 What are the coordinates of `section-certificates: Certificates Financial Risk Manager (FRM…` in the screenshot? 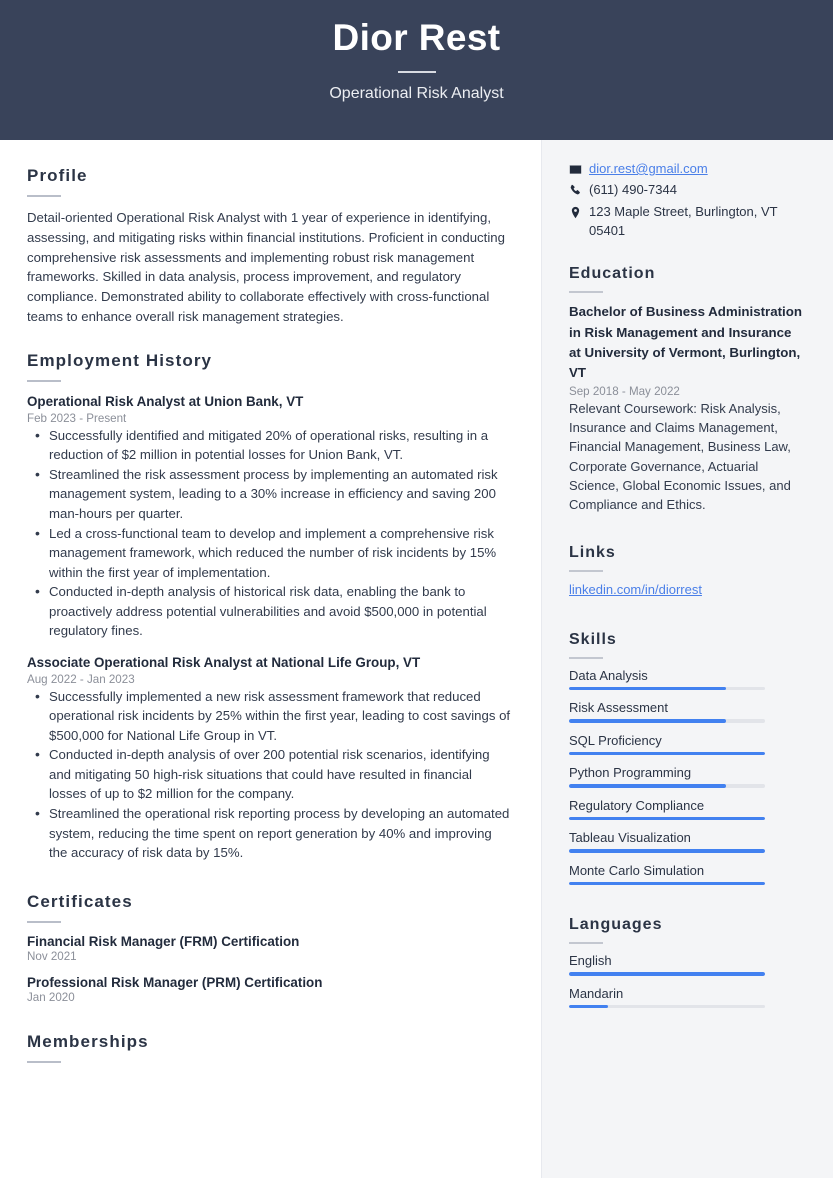 It's located at (269, 948).